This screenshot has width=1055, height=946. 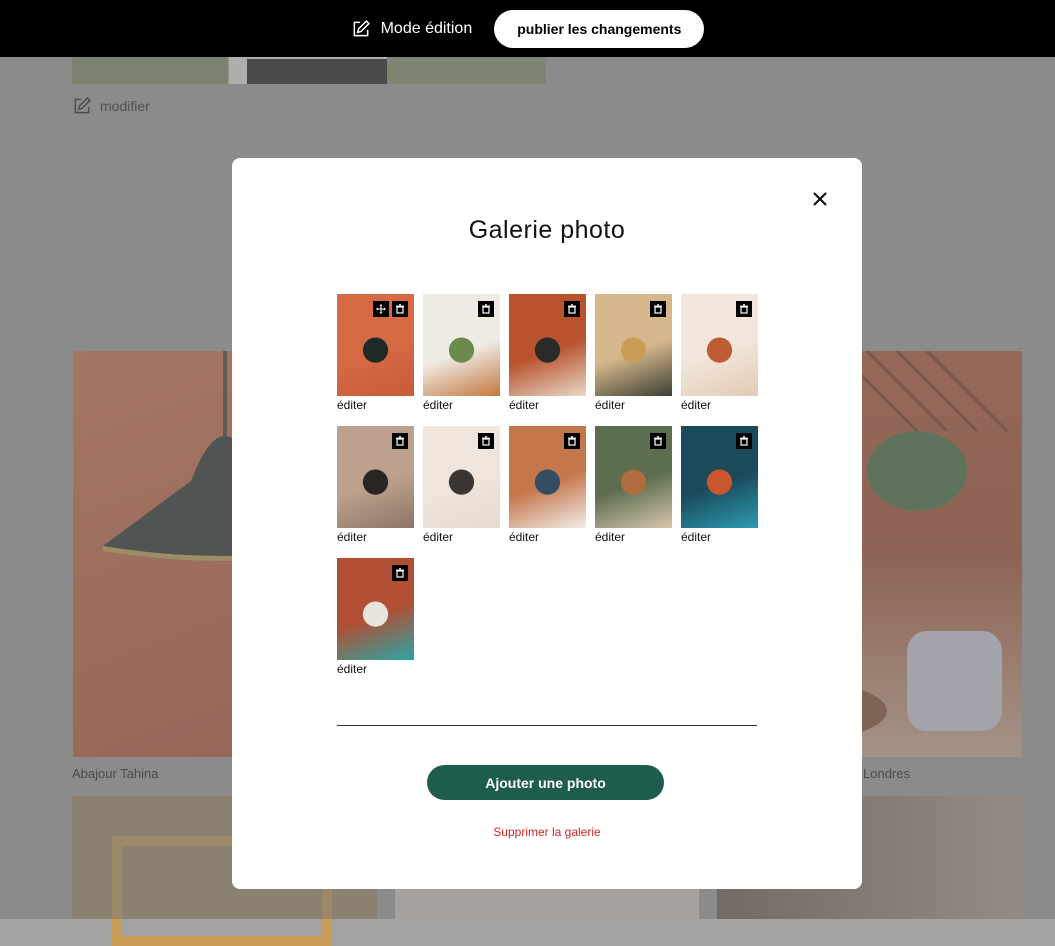 I want to click on move-icon, so click(x=381, y=309).